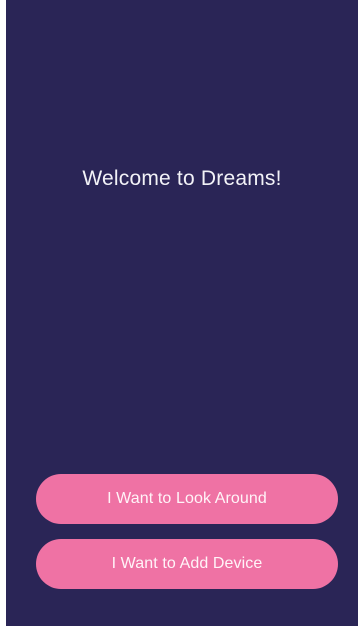 The width and height of the screenshot is (361, 626). What do you see at coordinates (182, 178) in the screenshot?
I see `welcome-title: Welcome to Dreams!` at bounding box center [182, 178].